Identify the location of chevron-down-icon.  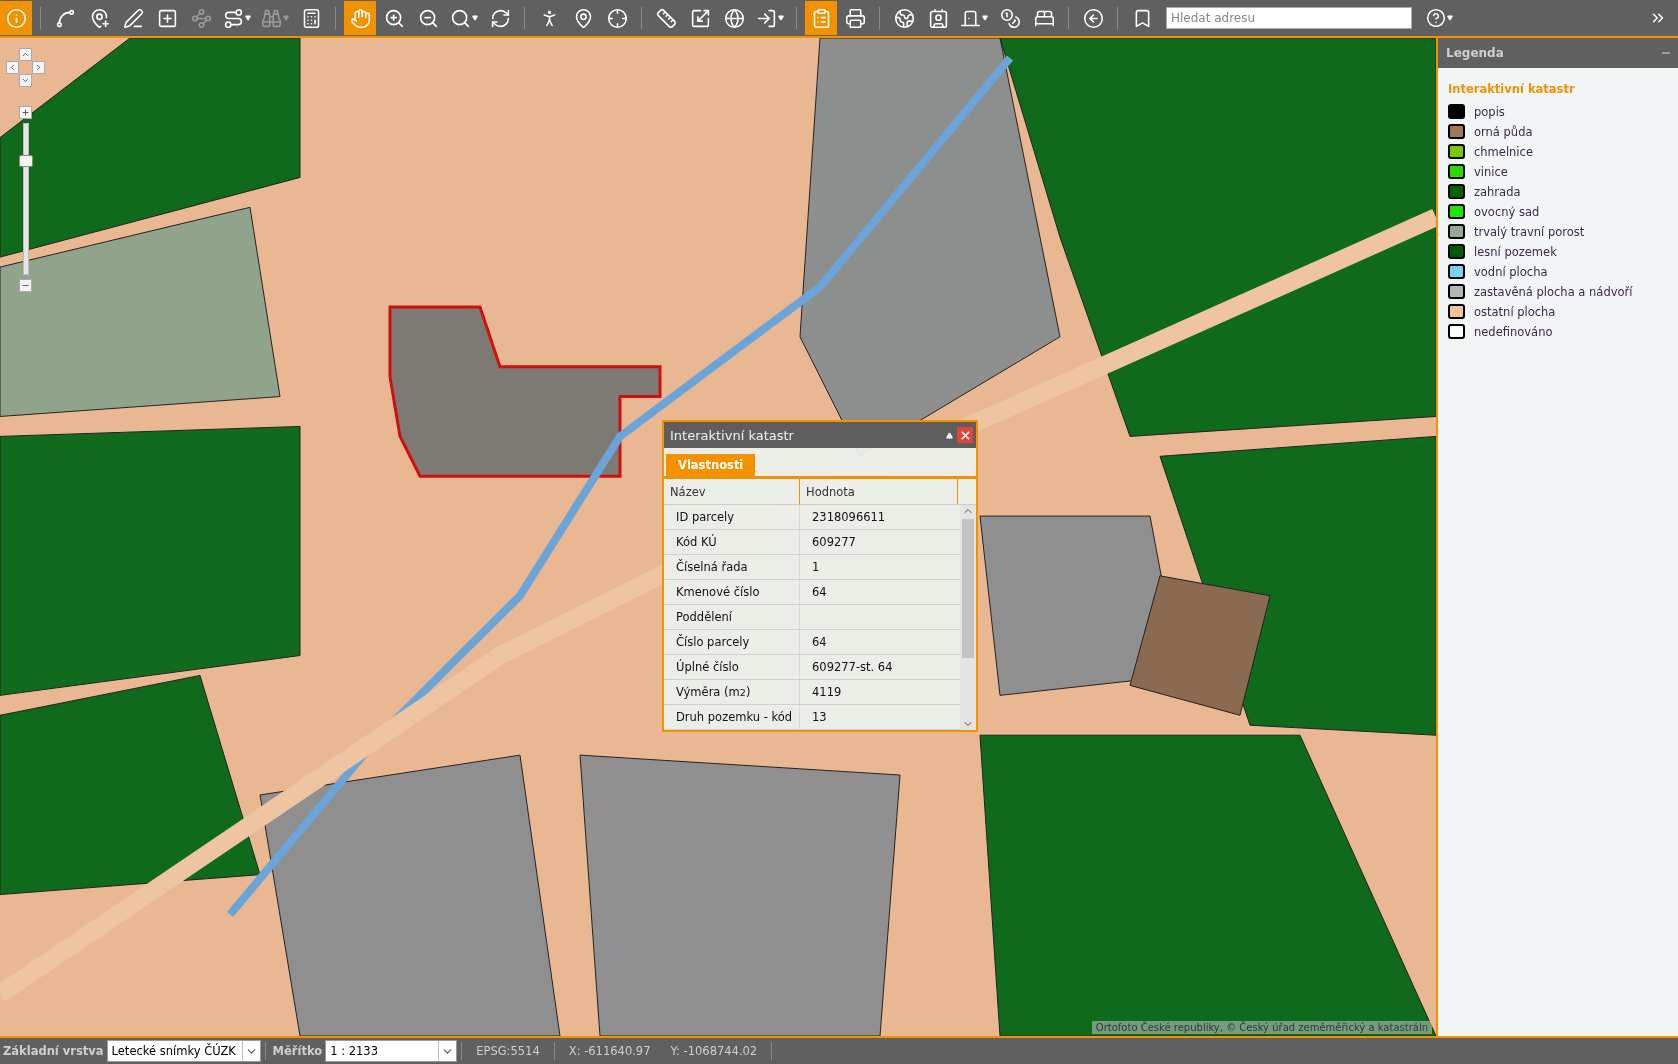
(25, 80).